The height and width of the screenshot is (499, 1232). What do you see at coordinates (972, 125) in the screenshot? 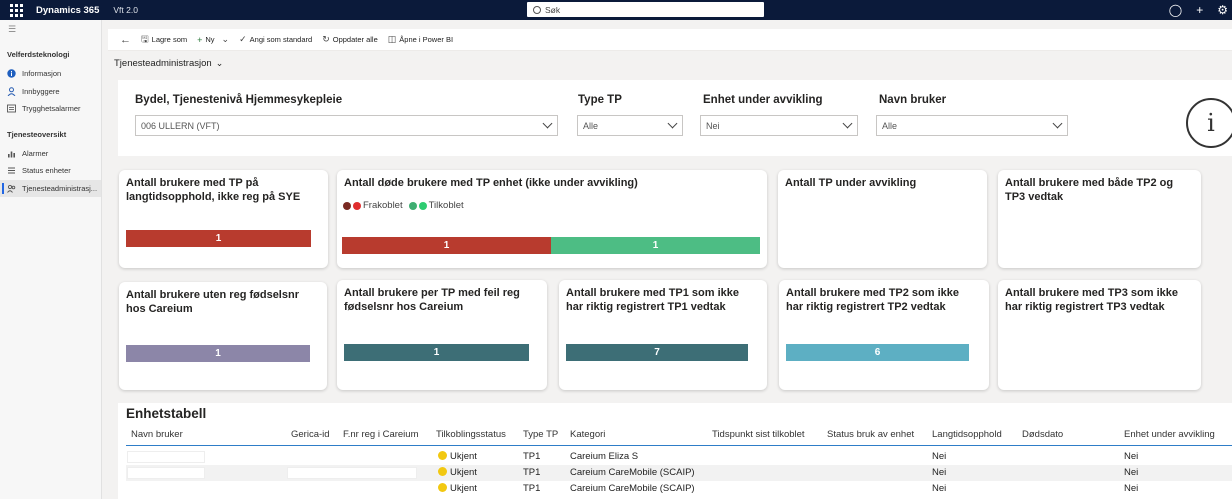
I see `filter-navn-select: Alle` at bounding box center [972, 125].